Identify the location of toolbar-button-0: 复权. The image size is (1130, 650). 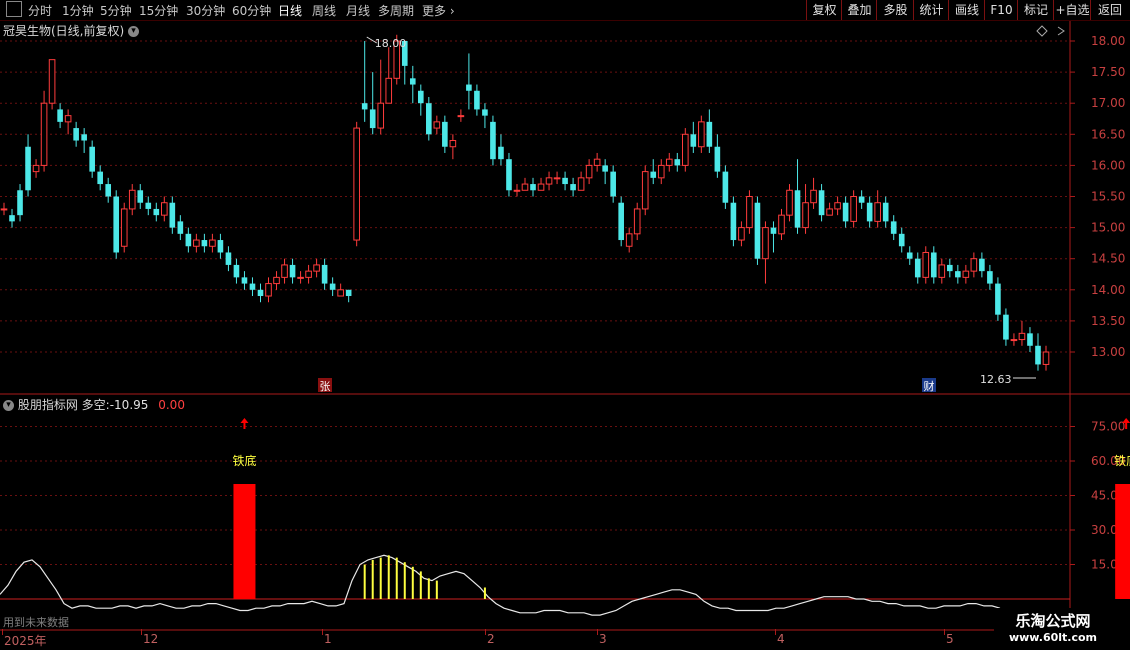
(824, 10).